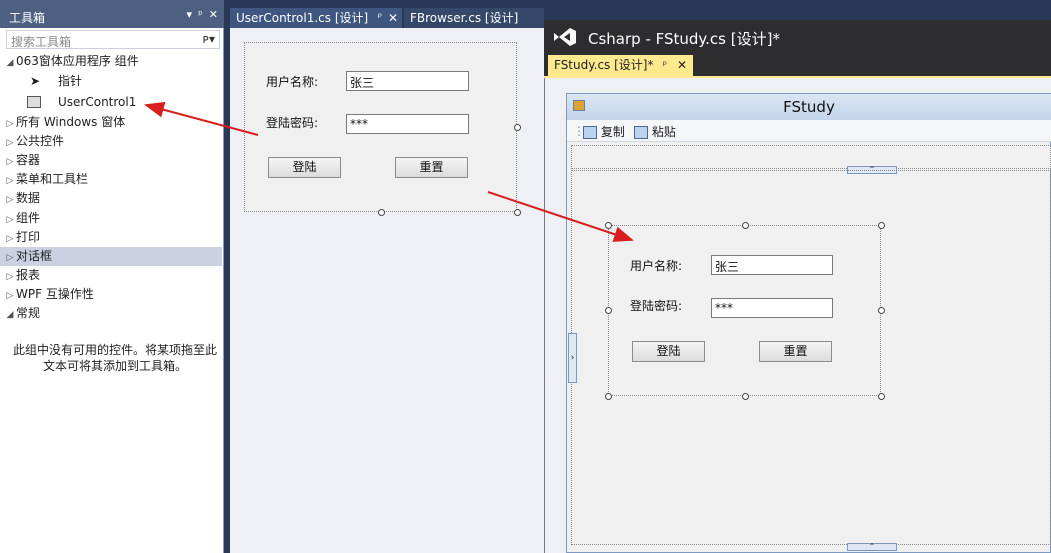 This screenshot has height=553, width=1051. I want to click on arrow-to-toolbox-item, so click(201, 118).